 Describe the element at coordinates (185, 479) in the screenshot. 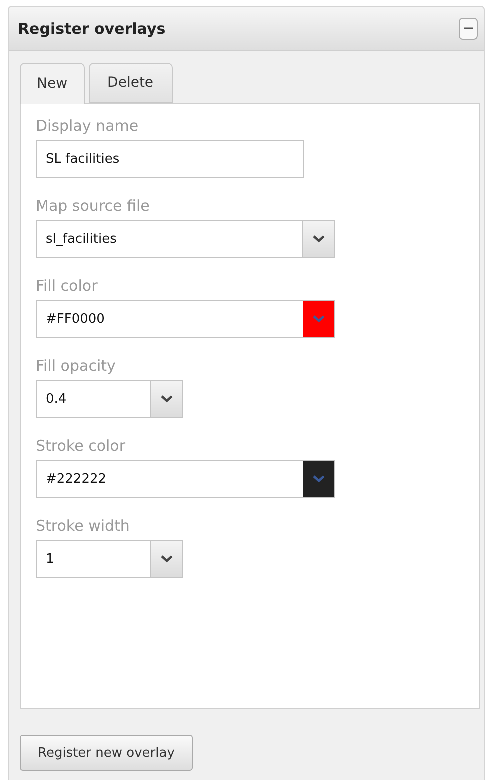

I see `color-field: #222222` at that location.